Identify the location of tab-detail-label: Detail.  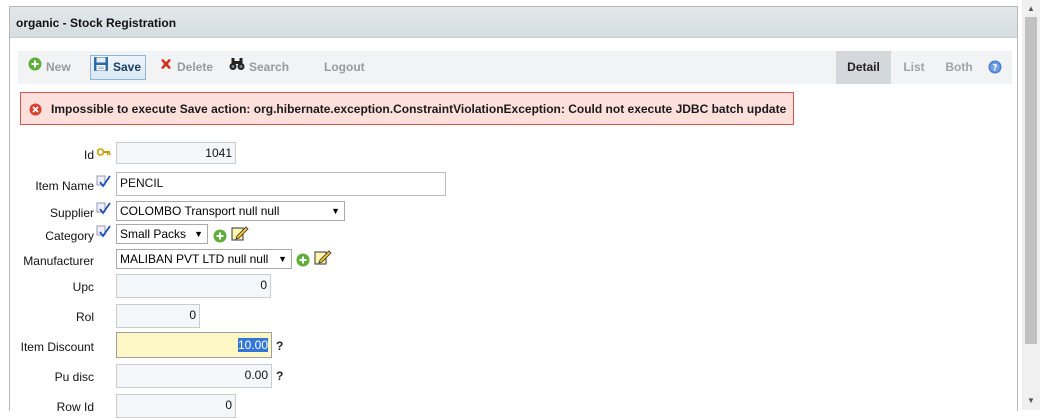
(863, 67).